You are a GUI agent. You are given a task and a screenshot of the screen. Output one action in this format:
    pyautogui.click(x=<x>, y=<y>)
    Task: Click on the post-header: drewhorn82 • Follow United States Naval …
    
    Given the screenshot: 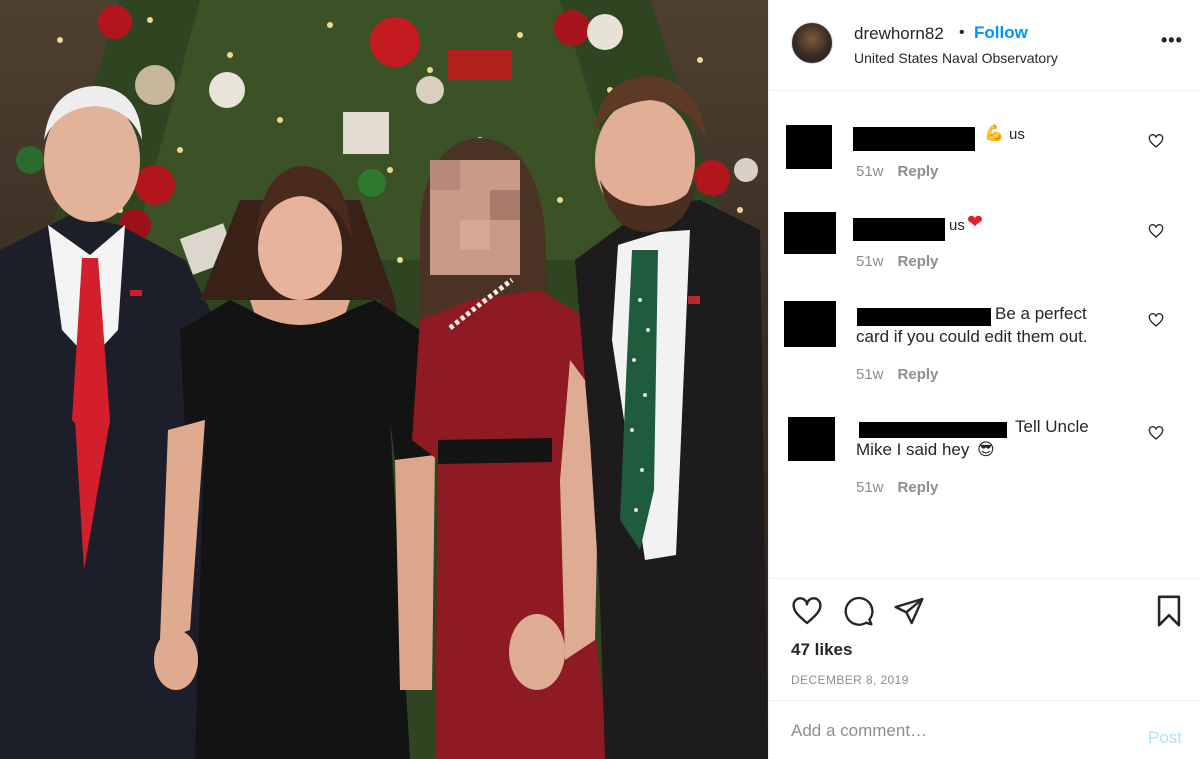 What is the action you would take?
    pyautogui.click(x=984, y=45)
    